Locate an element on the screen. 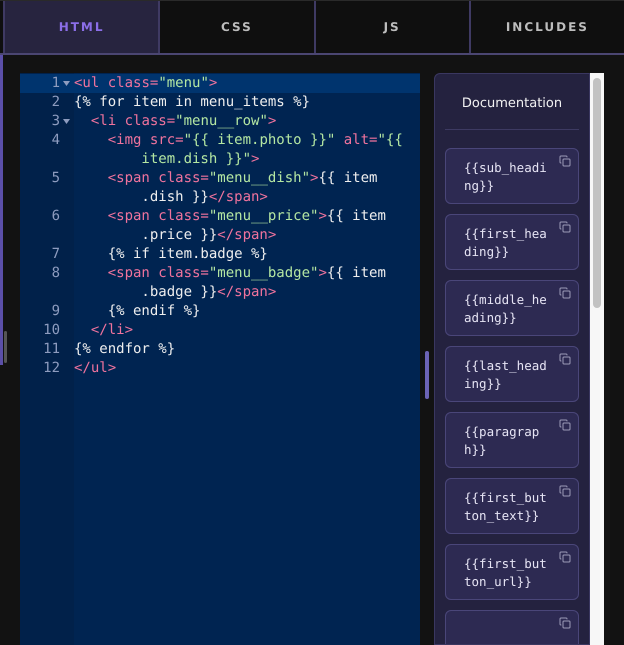 The width and height of the screenshot is (624, 645). variable-card: {{first_heading}} is located at coordinates (512, 242).